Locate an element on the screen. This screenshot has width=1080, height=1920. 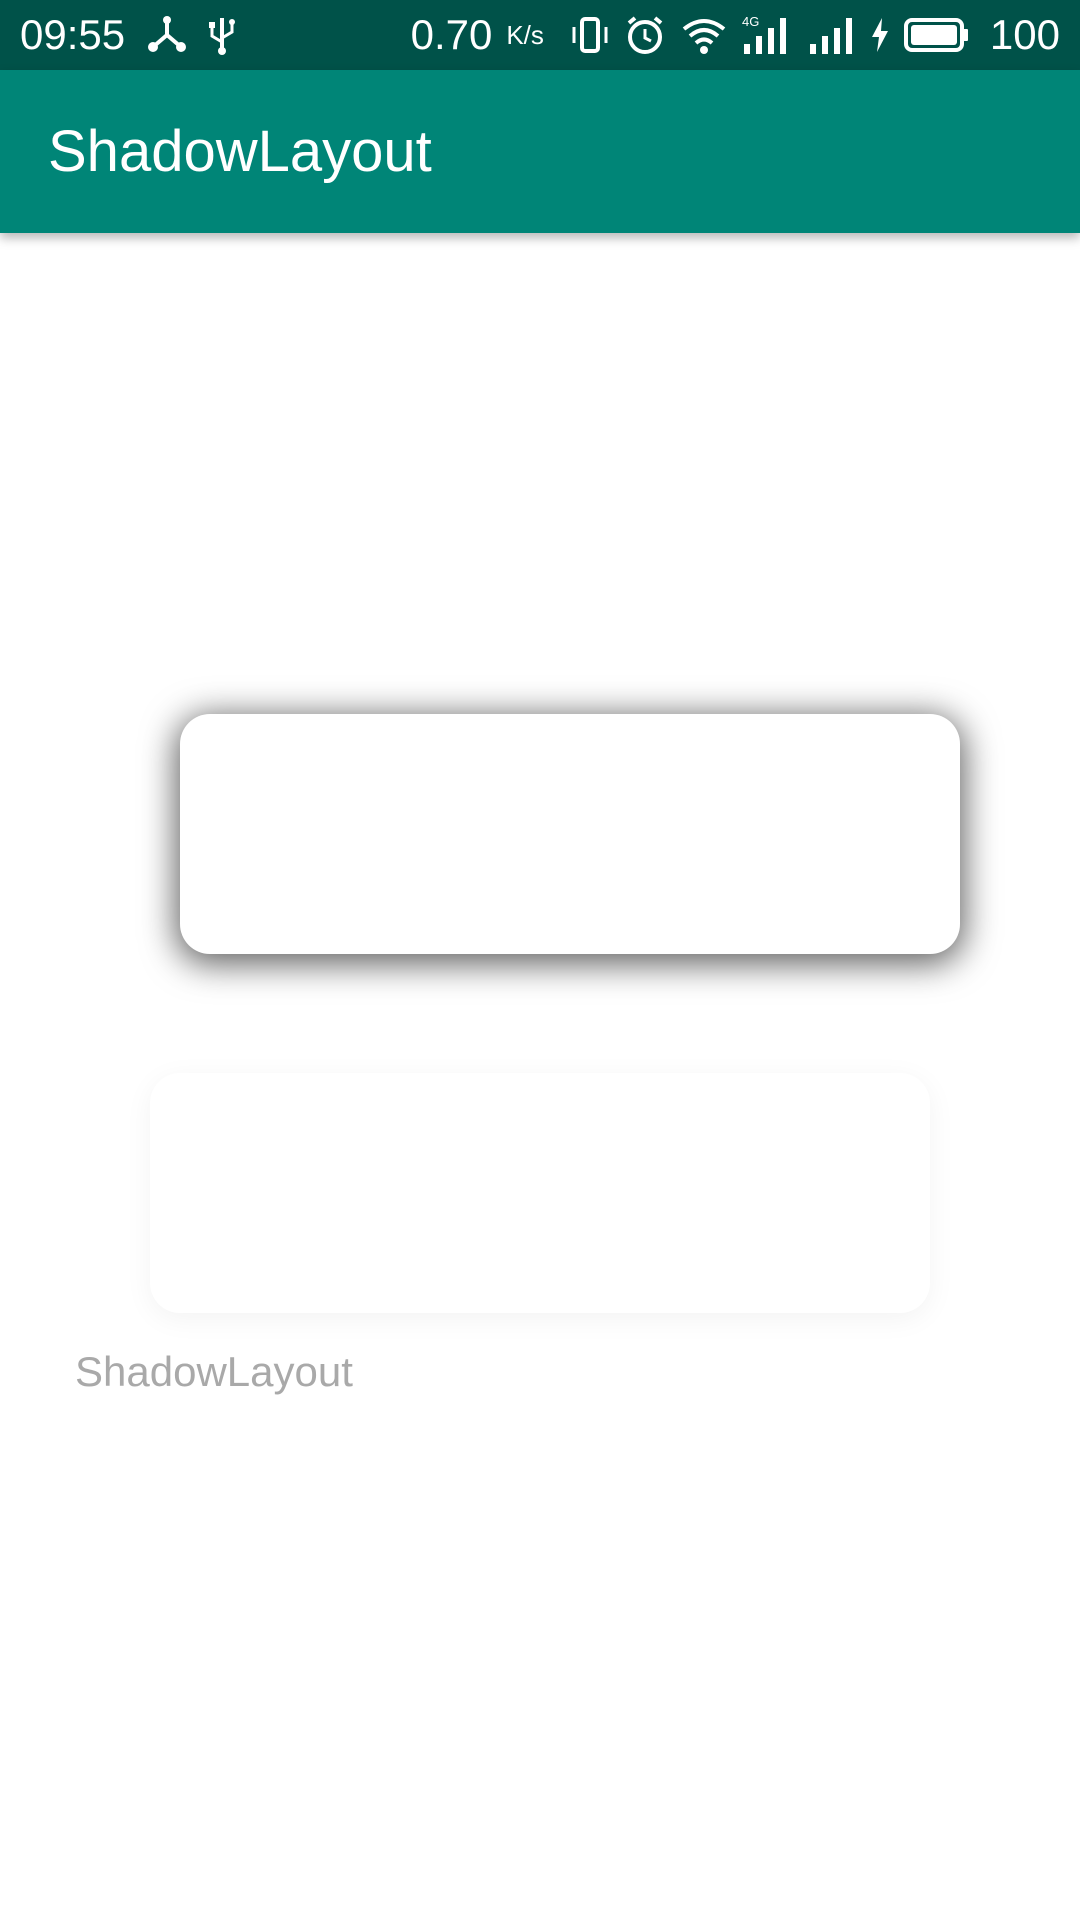
network-speed: 0.70 is located at coordinates (451, 34).